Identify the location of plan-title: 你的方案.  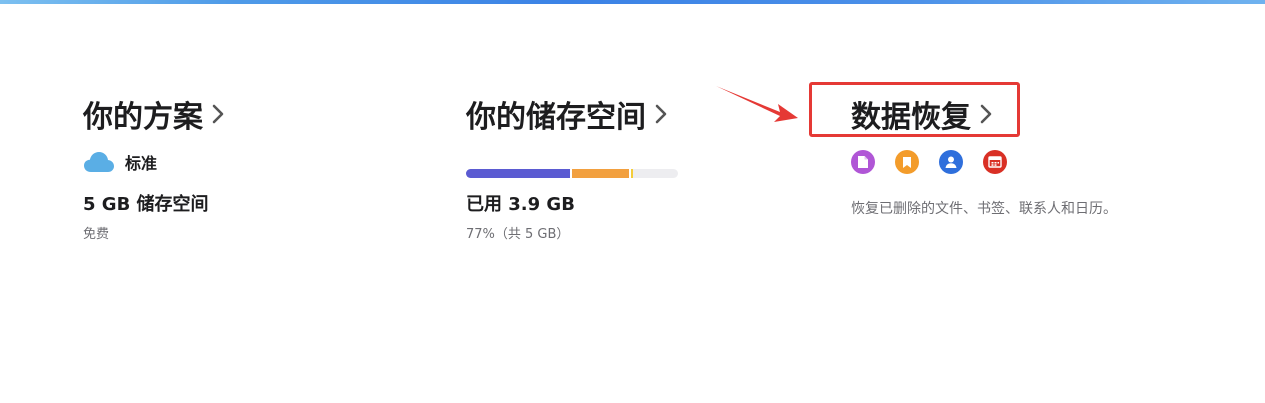
(143, 117).